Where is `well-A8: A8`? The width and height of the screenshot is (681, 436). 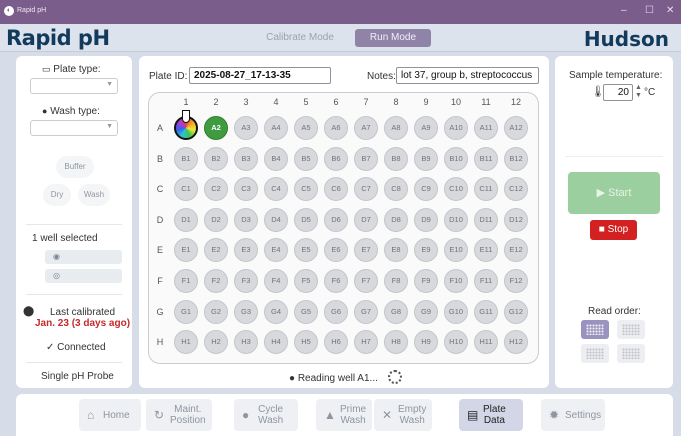
well-A8: A8 is located at coordinates (396, 128).